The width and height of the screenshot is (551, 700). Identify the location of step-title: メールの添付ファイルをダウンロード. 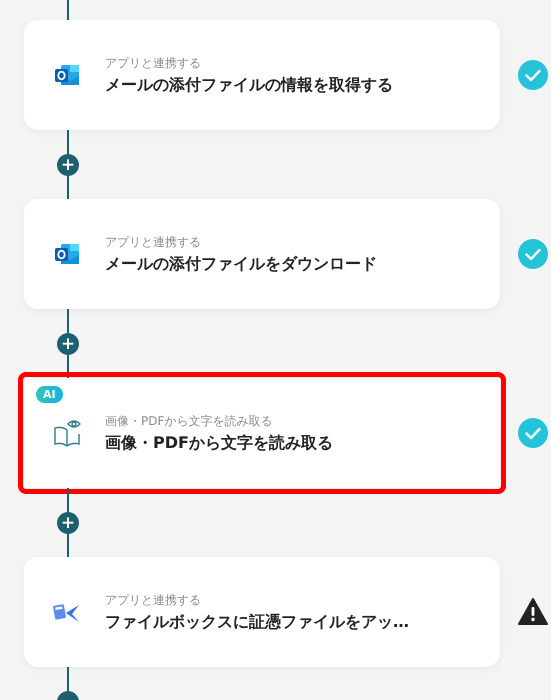
(241, 264).